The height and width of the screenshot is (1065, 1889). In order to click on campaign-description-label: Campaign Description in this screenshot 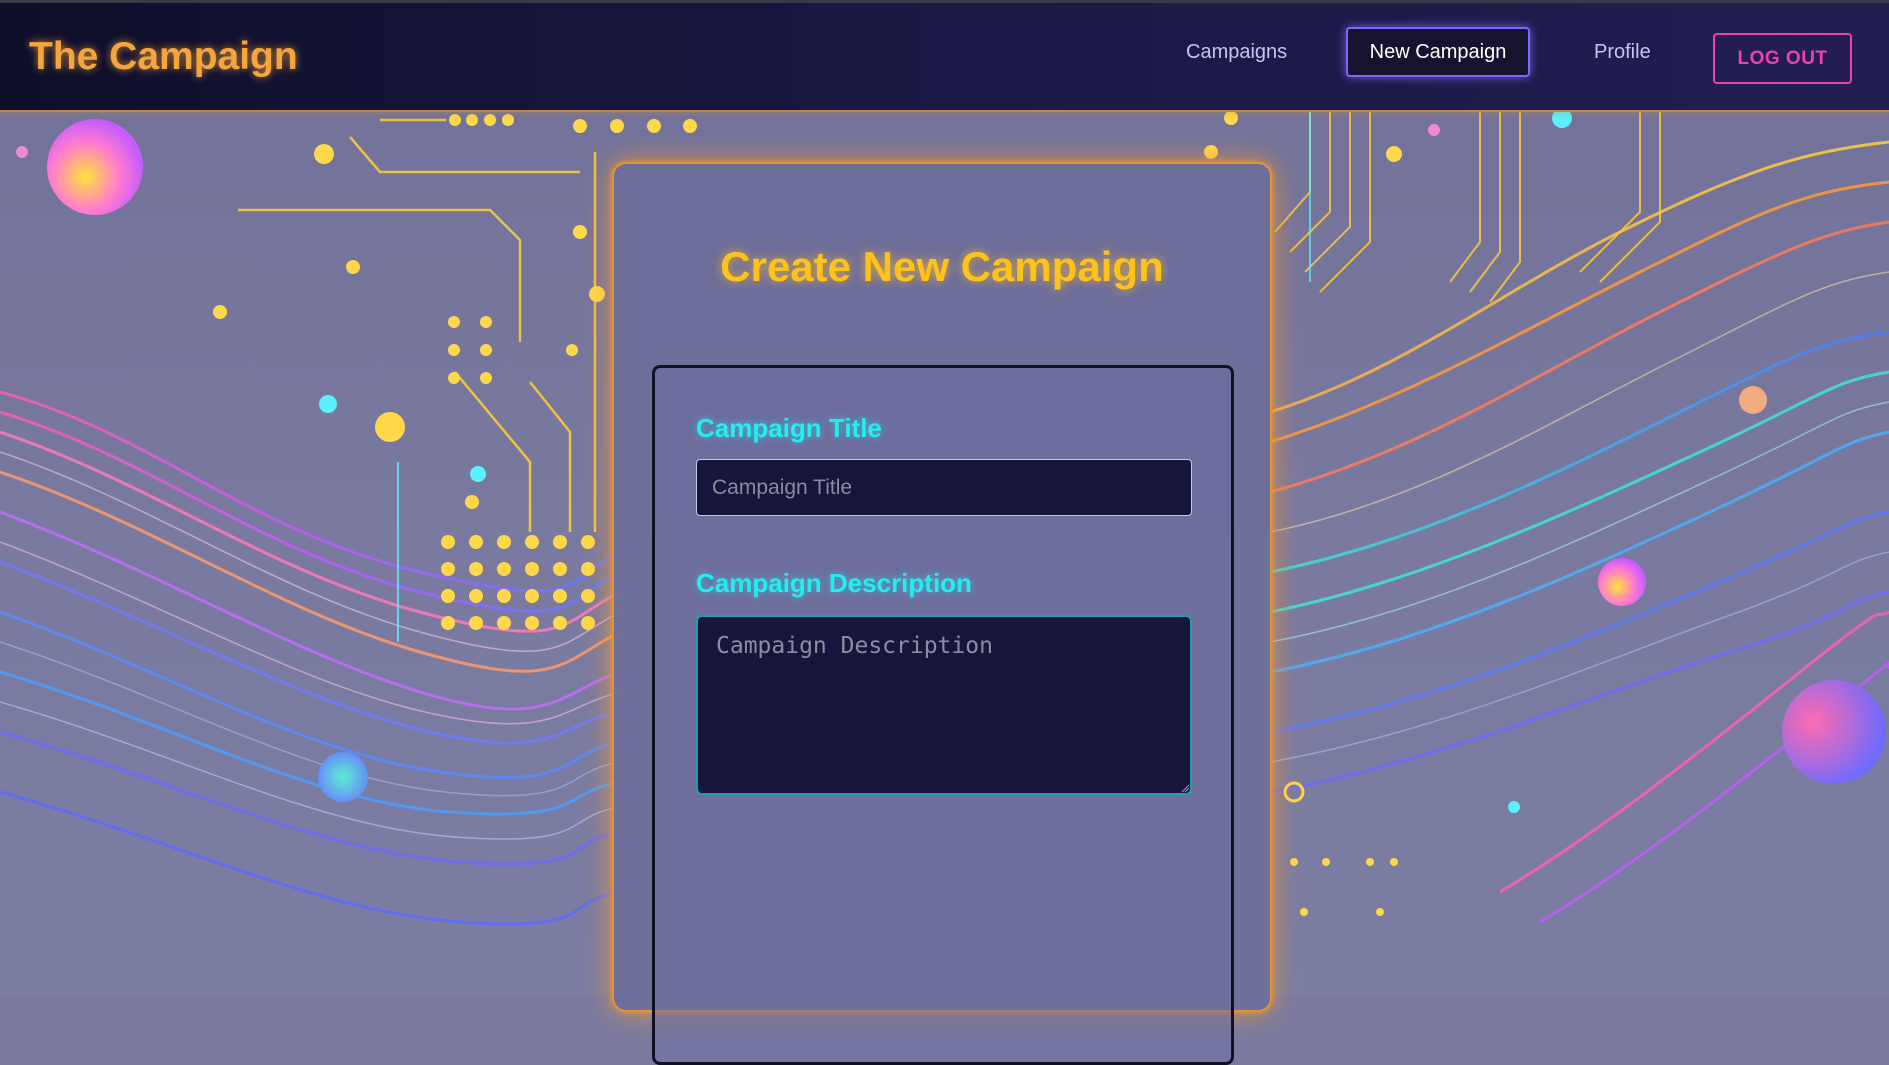, I will do `click(834, 583)`.